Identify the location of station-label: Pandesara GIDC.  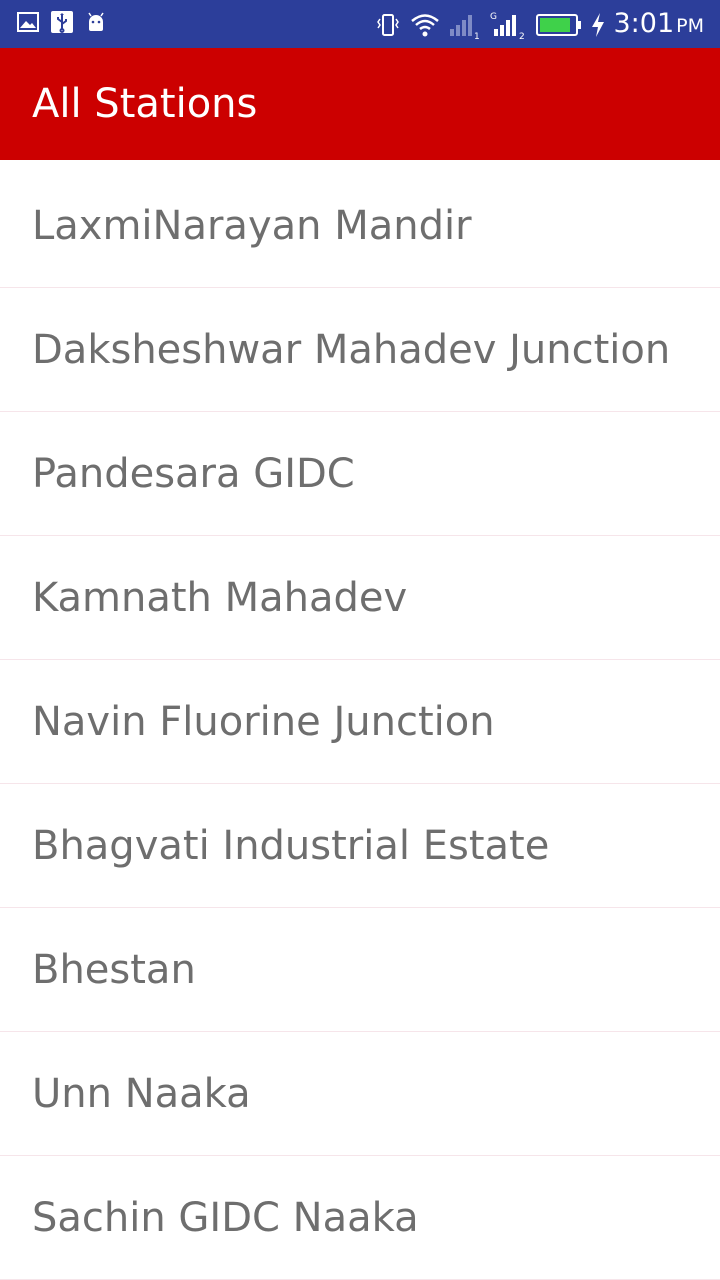
(193, 474).